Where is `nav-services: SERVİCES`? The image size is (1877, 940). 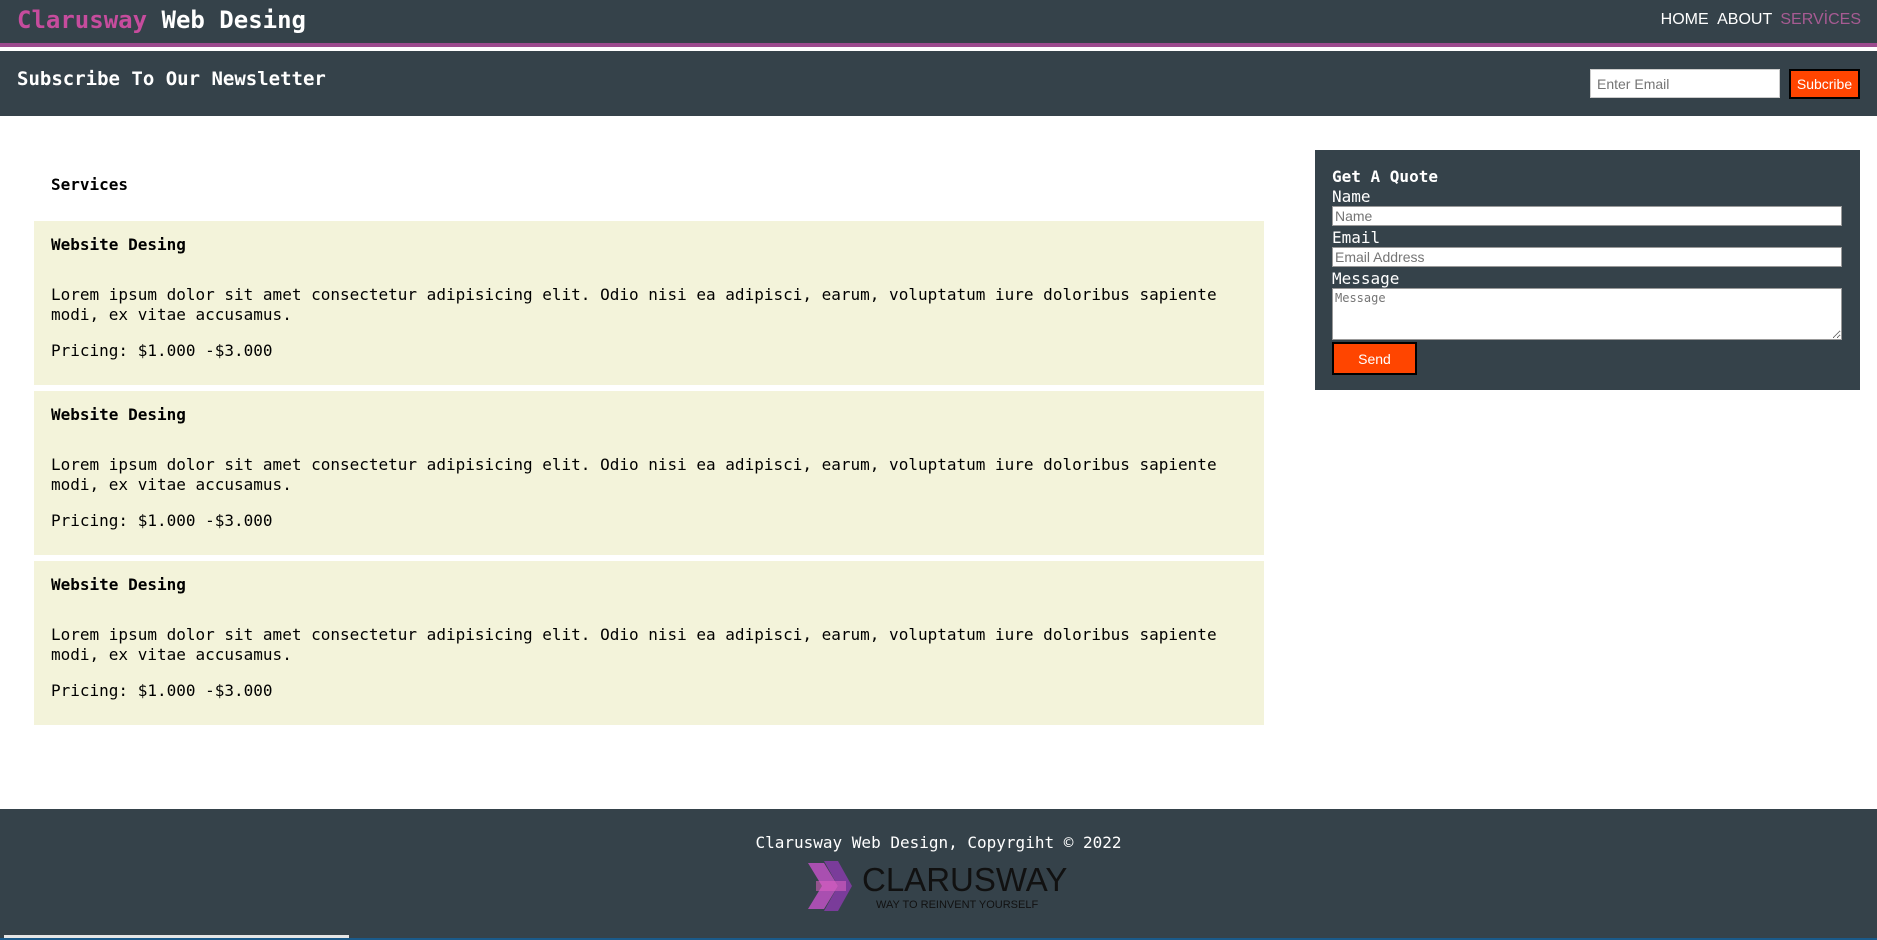 nav-services: SERVİCES is located at coordinates (1820, 19).